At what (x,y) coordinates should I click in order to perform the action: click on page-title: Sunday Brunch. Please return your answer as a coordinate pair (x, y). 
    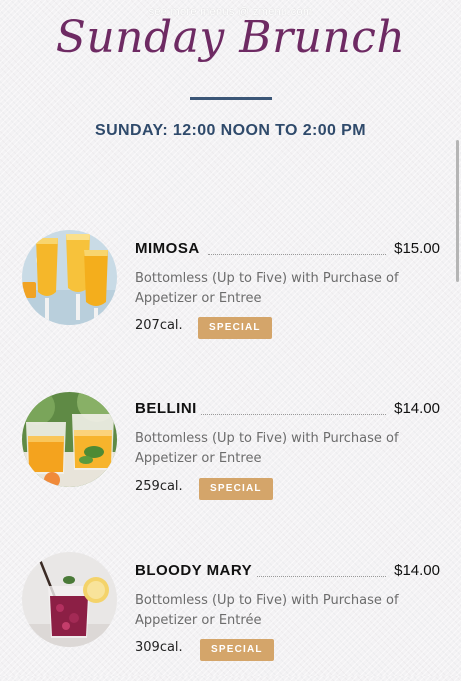
    Looking at the image, I should click on (230, 37).